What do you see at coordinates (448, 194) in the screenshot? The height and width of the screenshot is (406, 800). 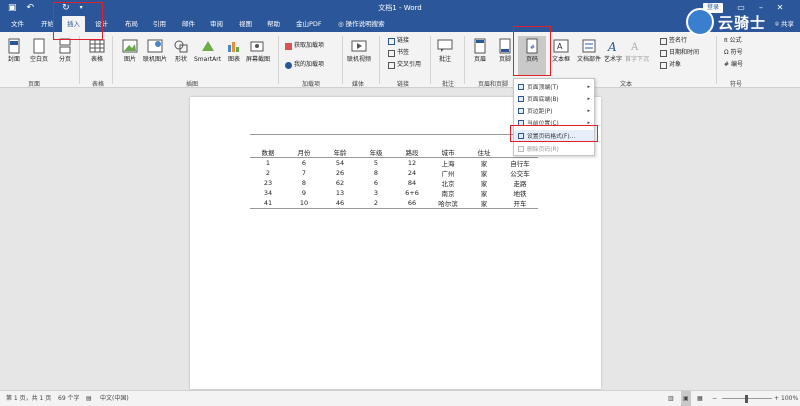 I see `table-cell: 南京` at bounding box center [448, 194].